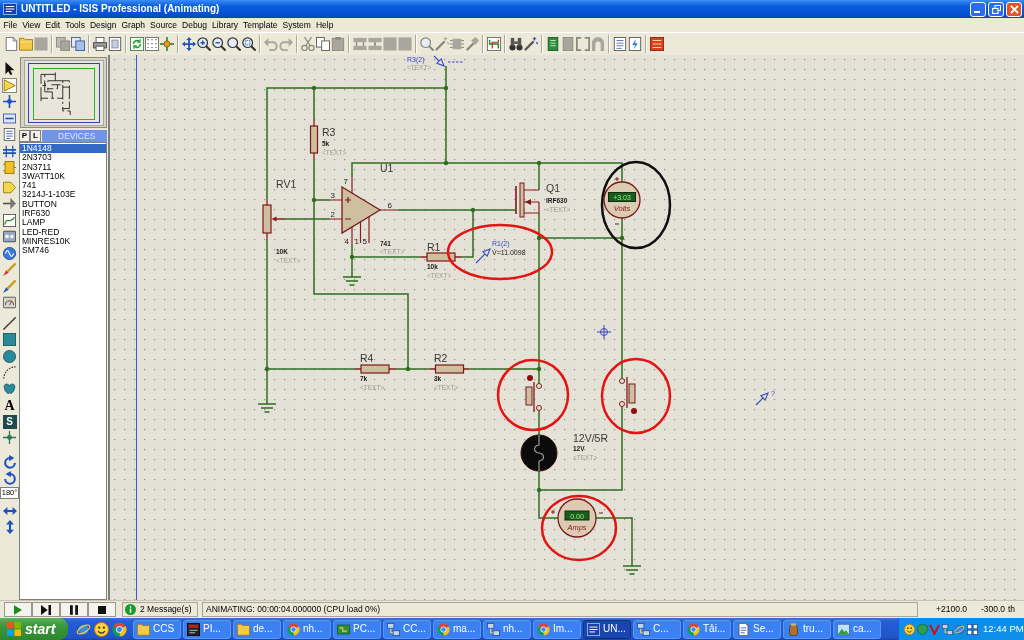  I want to click on menu-item: Edit, so click(53, 25).